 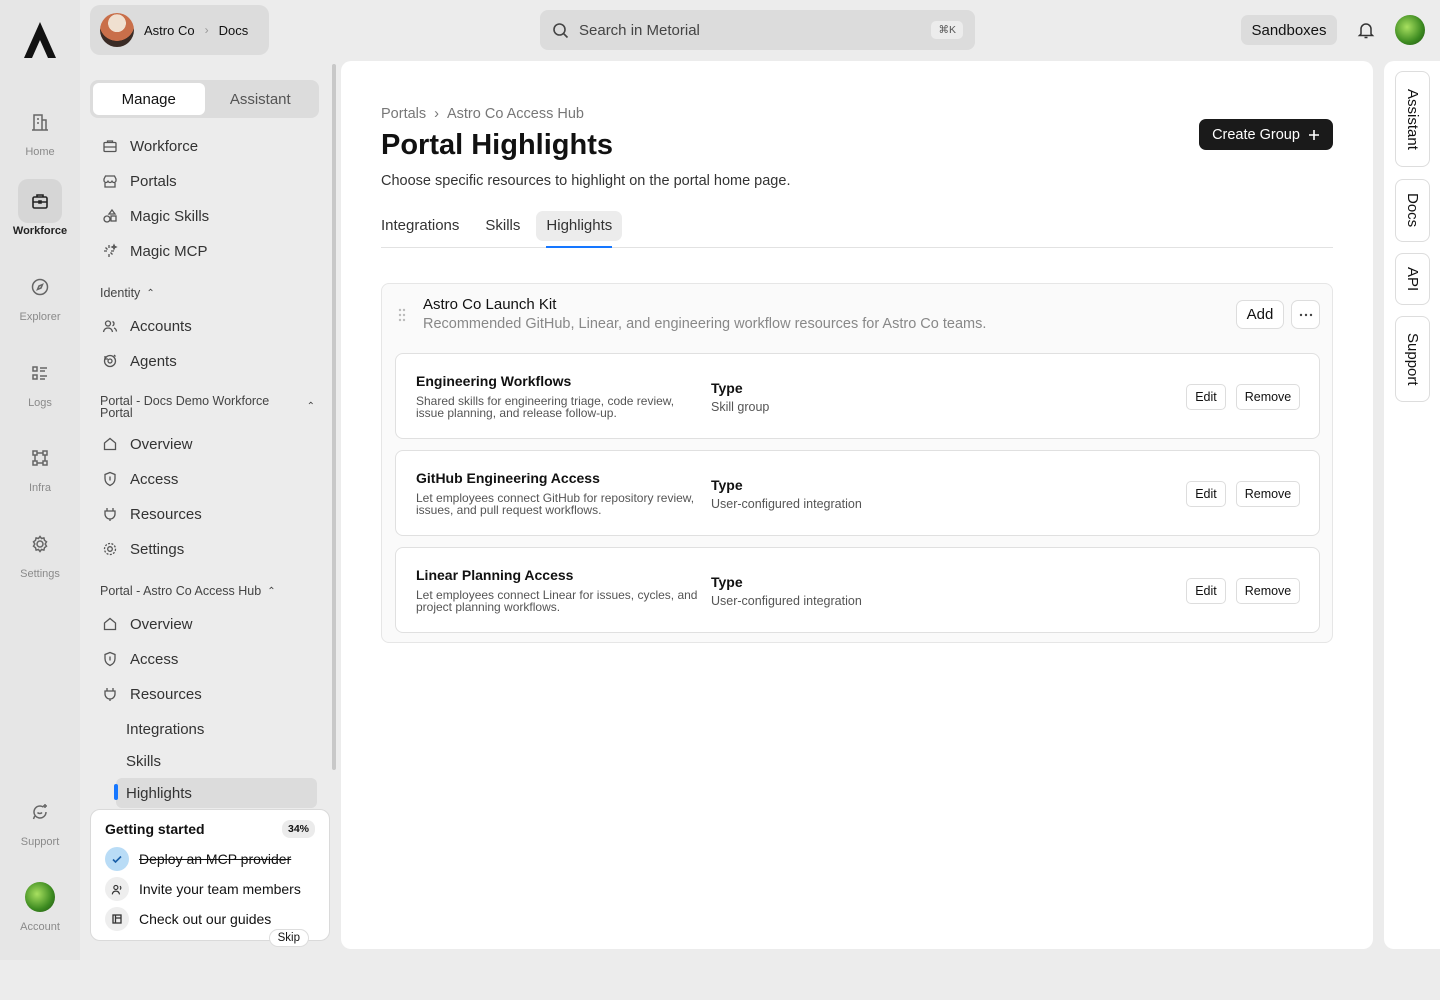 I want to click on sidebar-item-accounts: Accounts, so click(x=204, y=326).